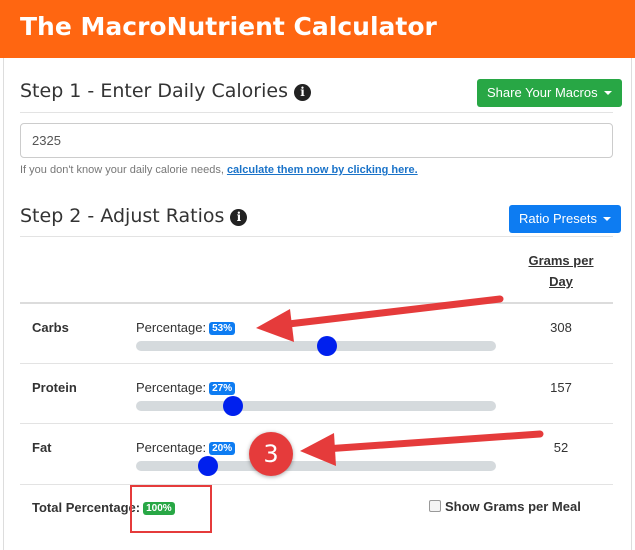  Describe the element at coordinates (400, 380) in the screenshot. I see `annotation-arrows` at that location.